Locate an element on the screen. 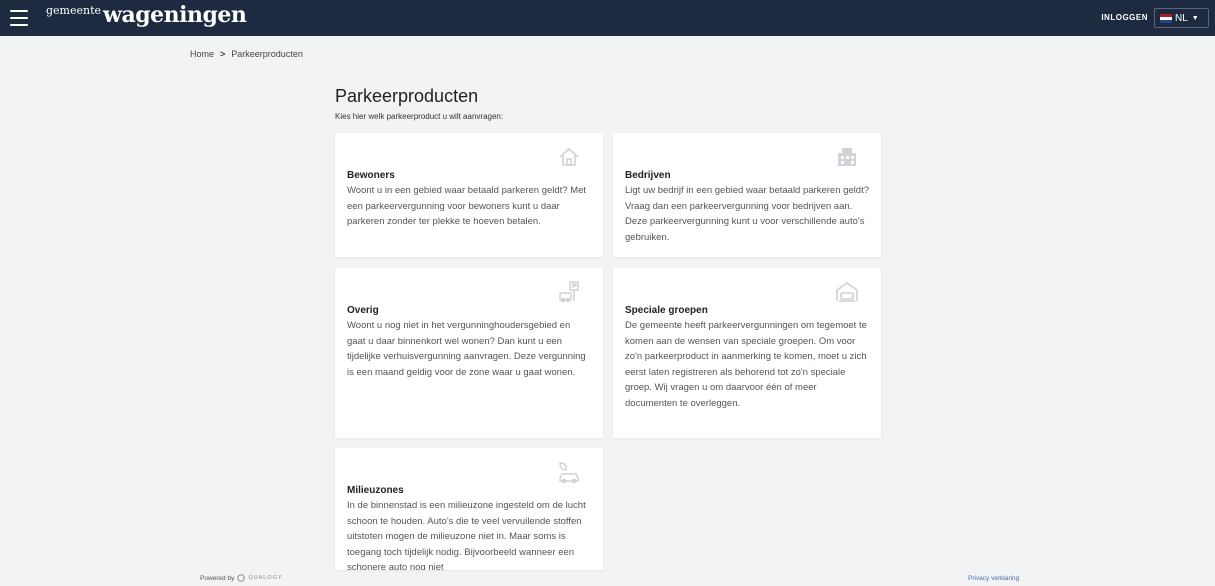 The image size is (1215, 586). privacy-link: Privacy verklaring is located at coordinates (993, 578).